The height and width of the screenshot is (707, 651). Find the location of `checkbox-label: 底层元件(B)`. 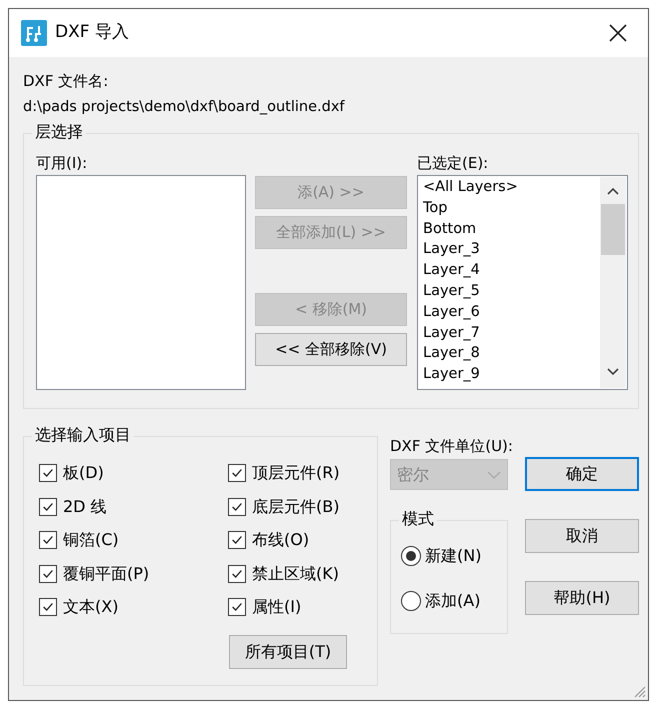

checkbox-label: 底层元件(B) is located at coordinates (296, 507).